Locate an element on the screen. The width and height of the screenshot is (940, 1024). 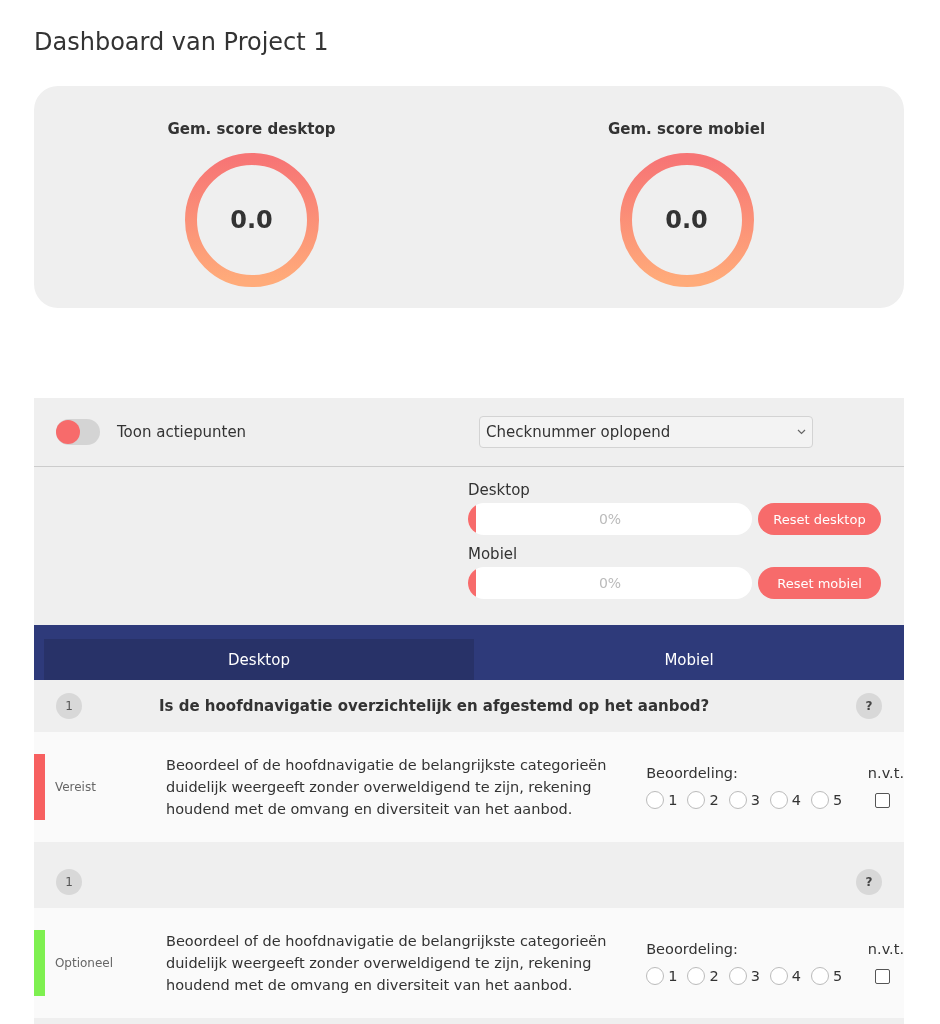
check-question: Is de hoofdnavigatie overzichtelijk en afgestemd op het aanbod? is located at coordinates (435, 706).